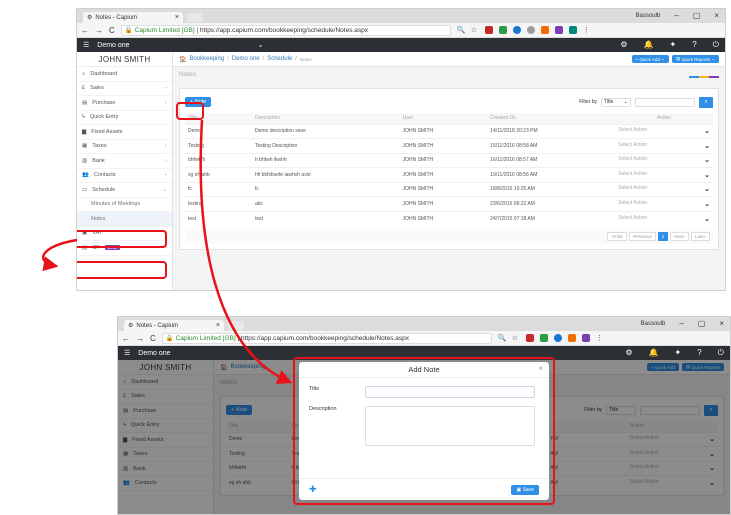 The width and height of the screenshot is (731, 515). I want to click on tab-title: Notes - Capium, so click(157, 325).